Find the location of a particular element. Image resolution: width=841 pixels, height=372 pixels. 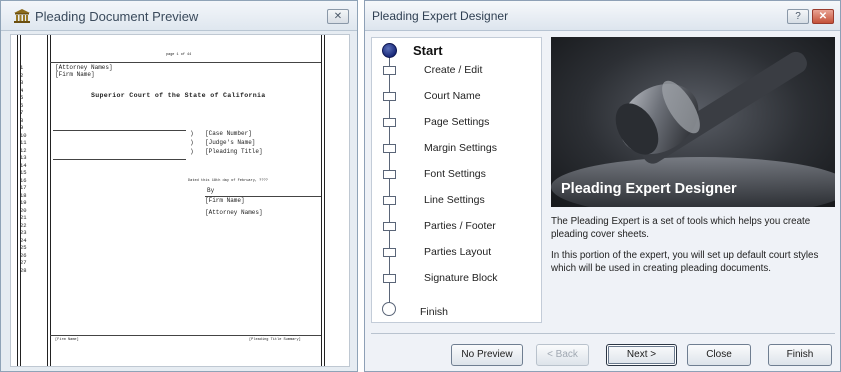

line-number: 1 is located at coordinates (22, 67).